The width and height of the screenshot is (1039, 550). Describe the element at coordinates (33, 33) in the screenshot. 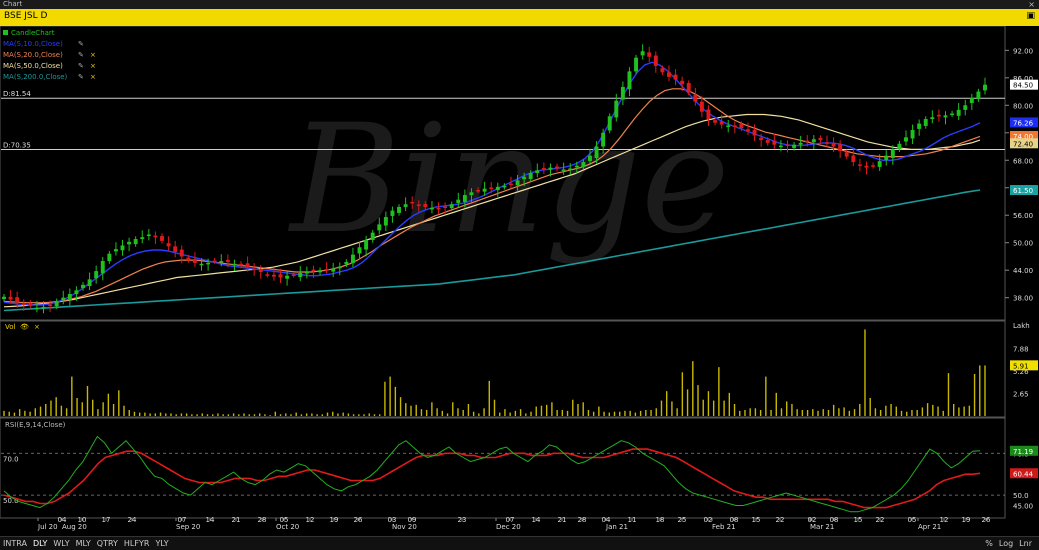

I see `legend-candle: CandleChart` at that location.